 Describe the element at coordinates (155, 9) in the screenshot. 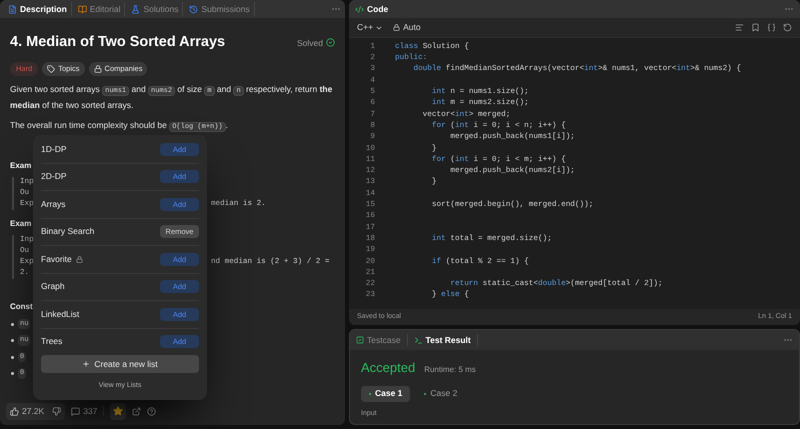

I see `panel-tab: Solutions` at that location.